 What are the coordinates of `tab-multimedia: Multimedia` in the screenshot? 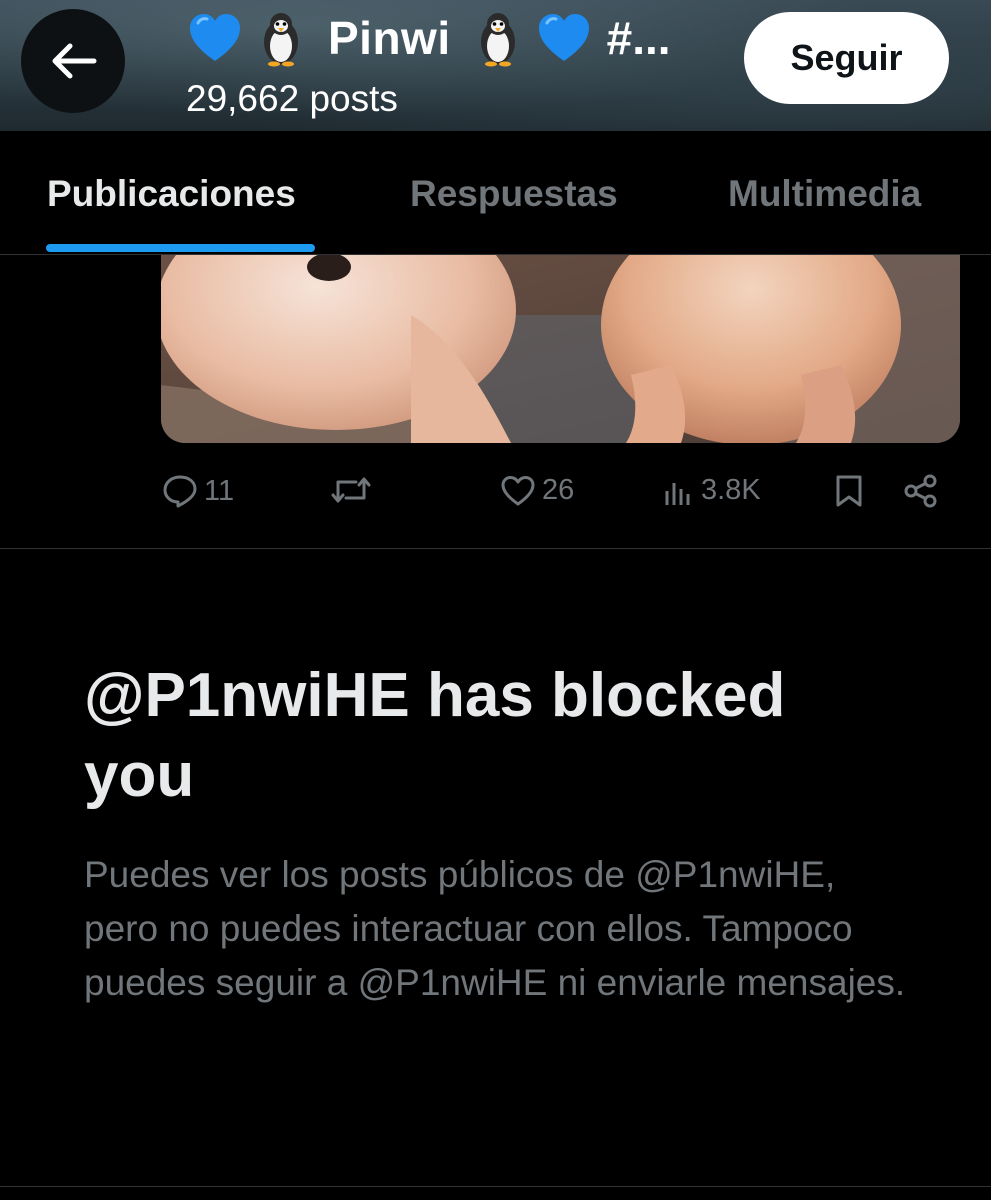 It's located at (824, 194).